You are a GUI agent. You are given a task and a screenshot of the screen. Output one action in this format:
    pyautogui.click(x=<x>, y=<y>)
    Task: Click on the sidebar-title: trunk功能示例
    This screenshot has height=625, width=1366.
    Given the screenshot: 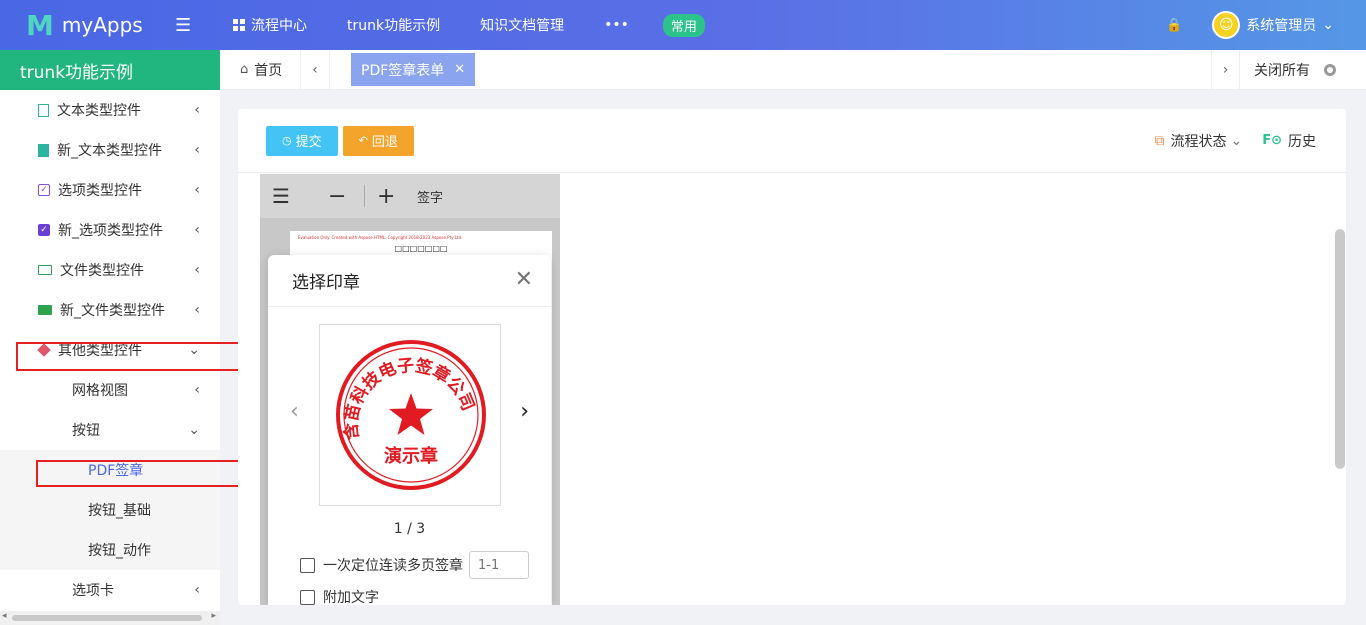 What is the action you would take?
    pyautogui.click(x=110, y=70)
    